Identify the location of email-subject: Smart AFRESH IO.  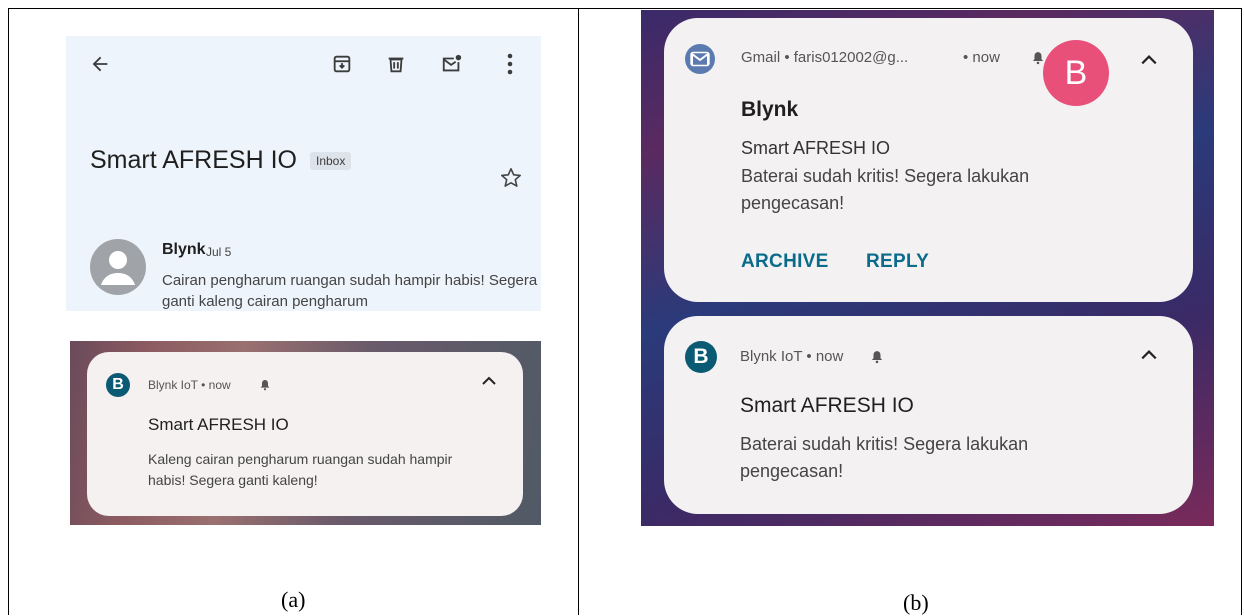
(193, 160).